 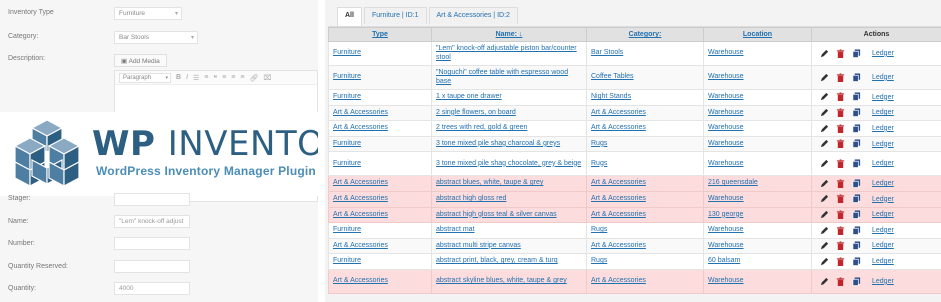 I want to click on tab-all: All, so click(x=349, y=16).